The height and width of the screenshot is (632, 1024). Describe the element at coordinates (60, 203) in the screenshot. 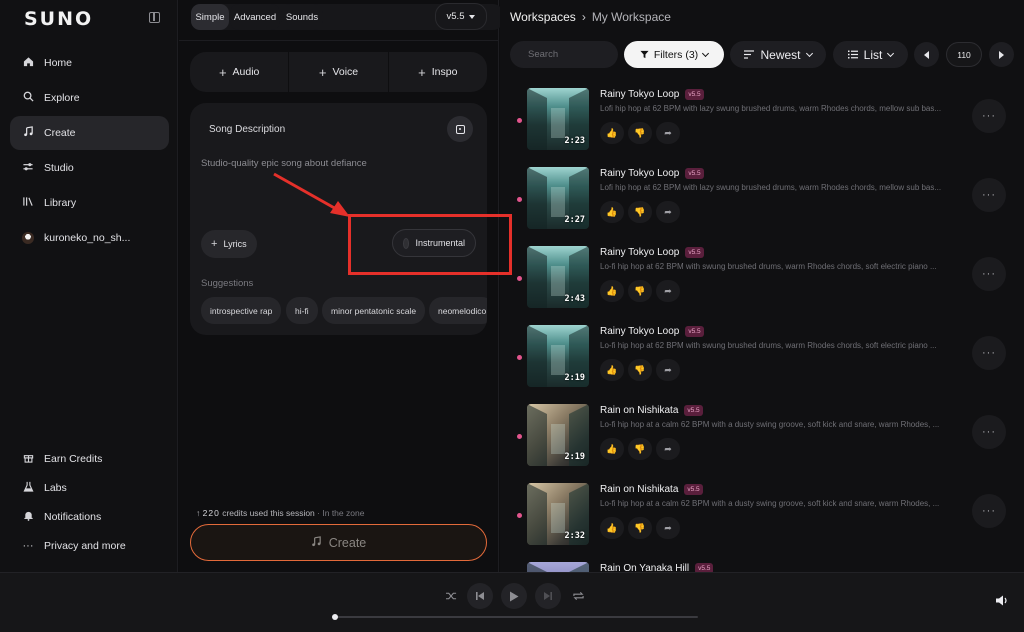

I see `sidebar-item-label: Library` at that location.